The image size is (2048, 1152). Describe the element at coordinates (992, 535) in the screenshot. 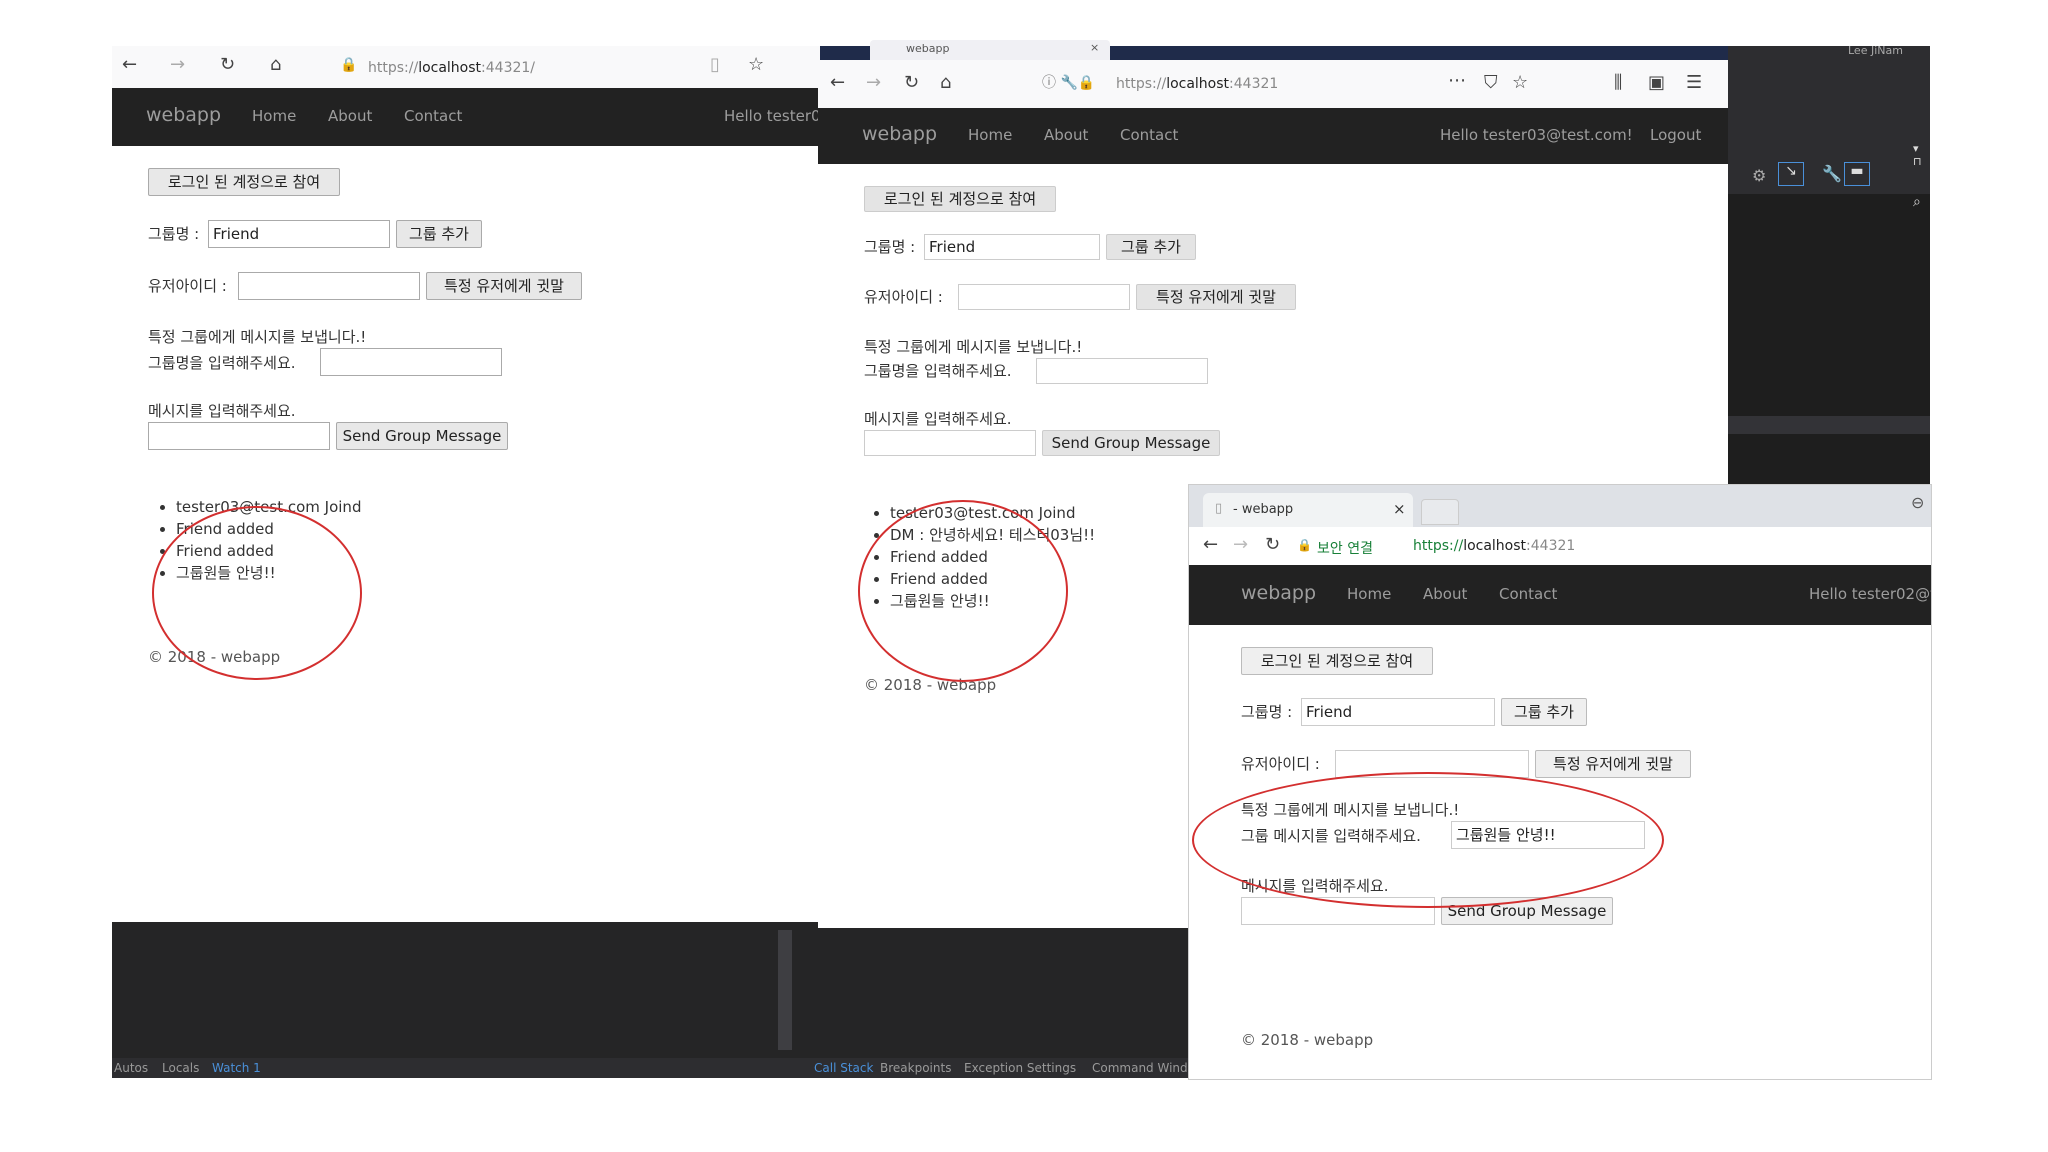

I see `list-item: DM : 안녕하세요! 테스터03님!!` at that location.